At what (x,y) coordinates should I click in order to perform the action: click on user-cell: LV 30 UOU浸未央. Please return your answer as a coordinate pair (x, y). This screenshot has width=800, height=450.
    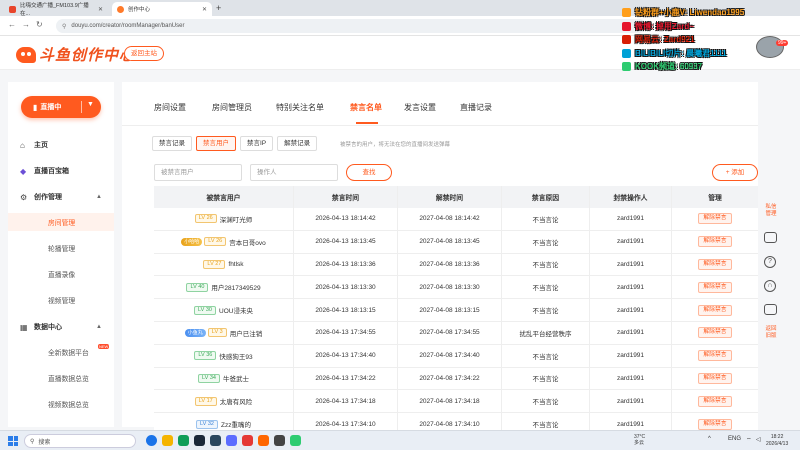
    Looking at the image, I should click on (224, 310).